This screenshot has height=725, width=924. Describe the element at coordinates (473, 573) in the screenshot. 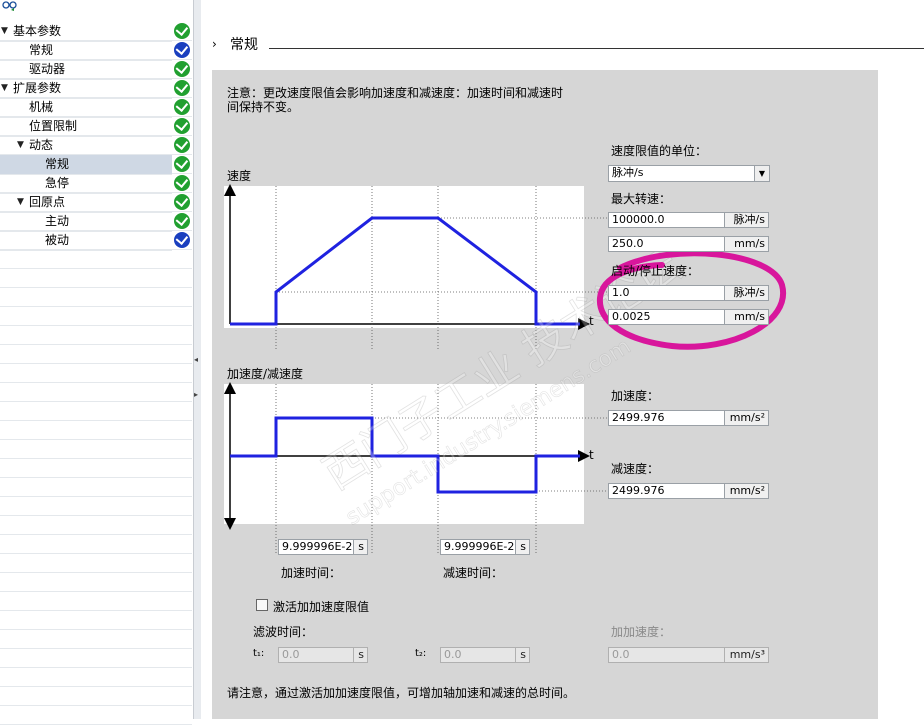

I see `decel-time-label: 减速时间：` at that location.